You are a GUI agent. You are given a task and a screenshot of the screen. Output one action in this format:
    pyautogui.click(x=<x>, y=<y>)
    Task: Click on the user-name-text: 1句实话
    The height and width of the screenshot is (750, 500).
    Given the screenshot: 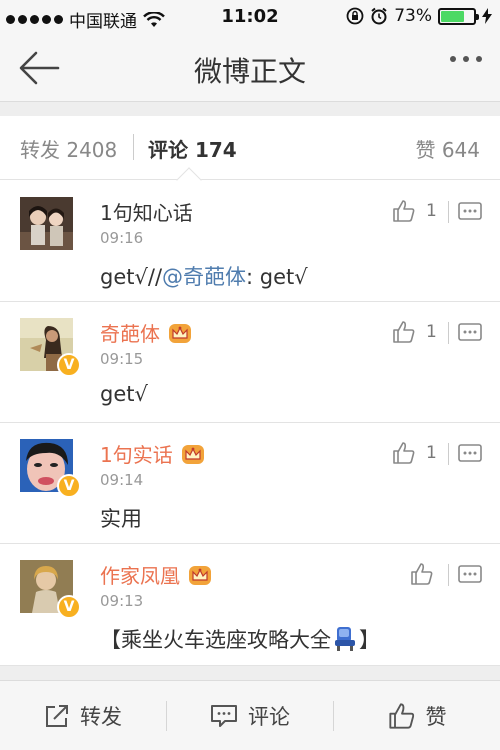 What is the action you would take?
    pyautogui.click(x=136, y=455)
    